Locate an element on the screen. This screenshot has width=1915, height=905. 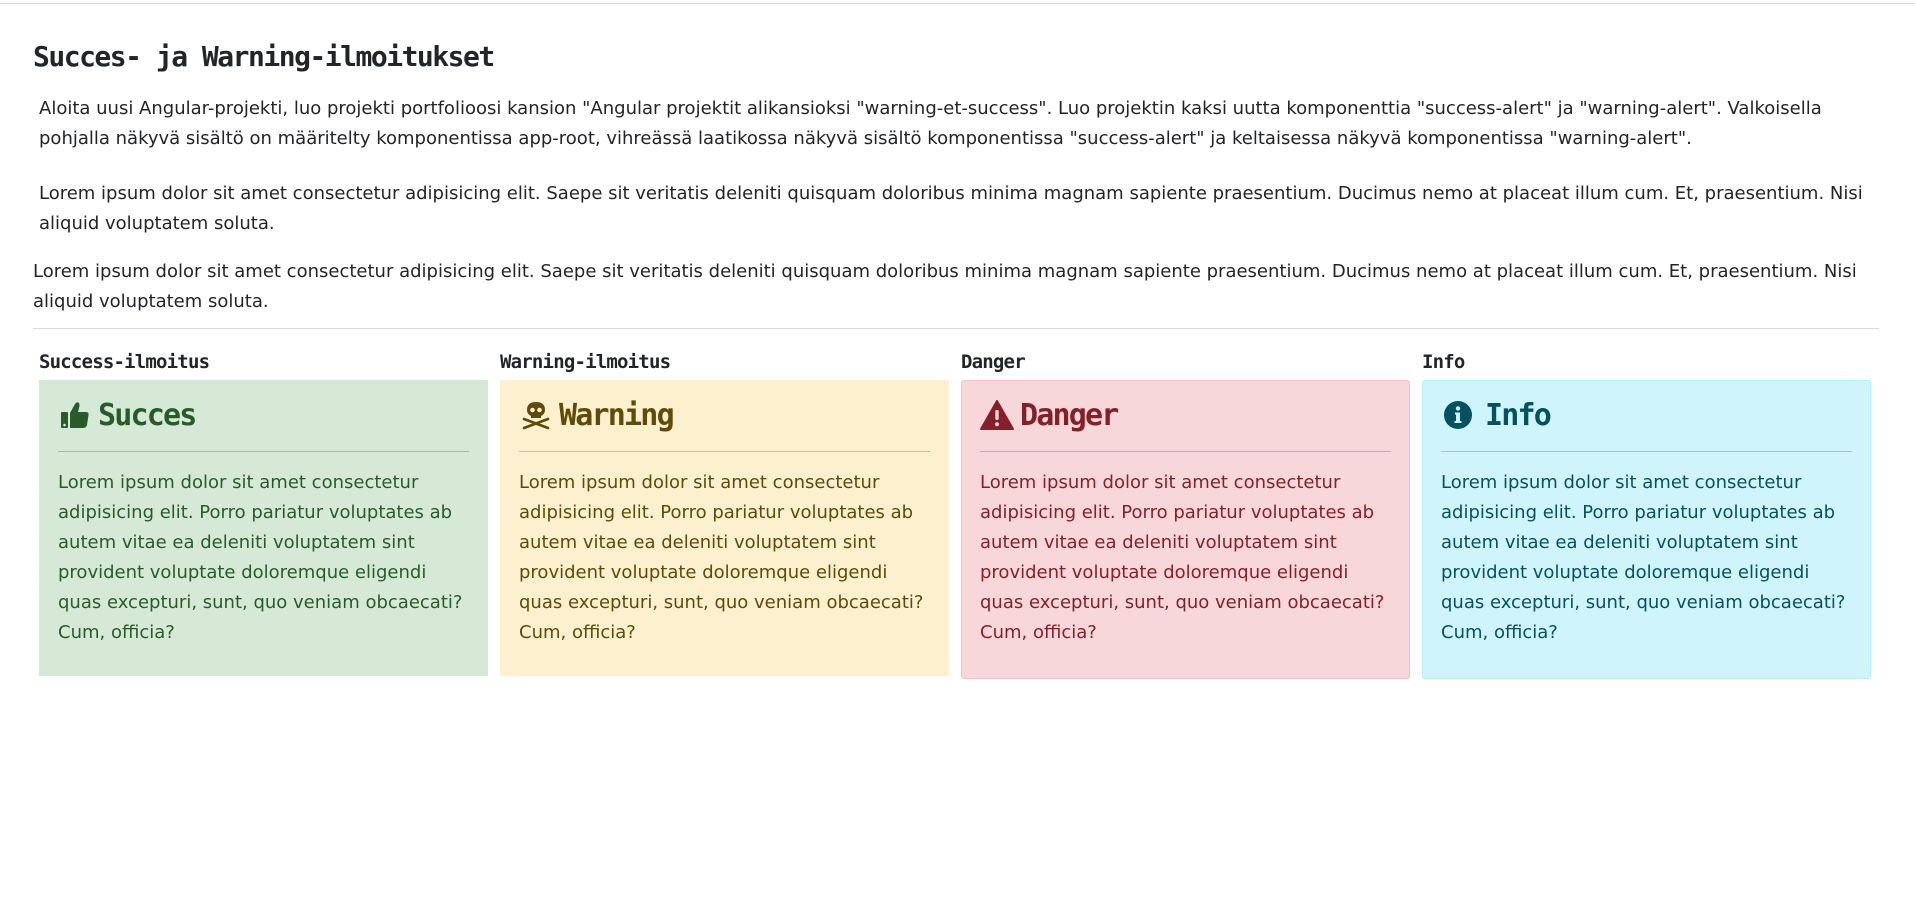
warning-triangle-icon is located at coordinates (997, 415).